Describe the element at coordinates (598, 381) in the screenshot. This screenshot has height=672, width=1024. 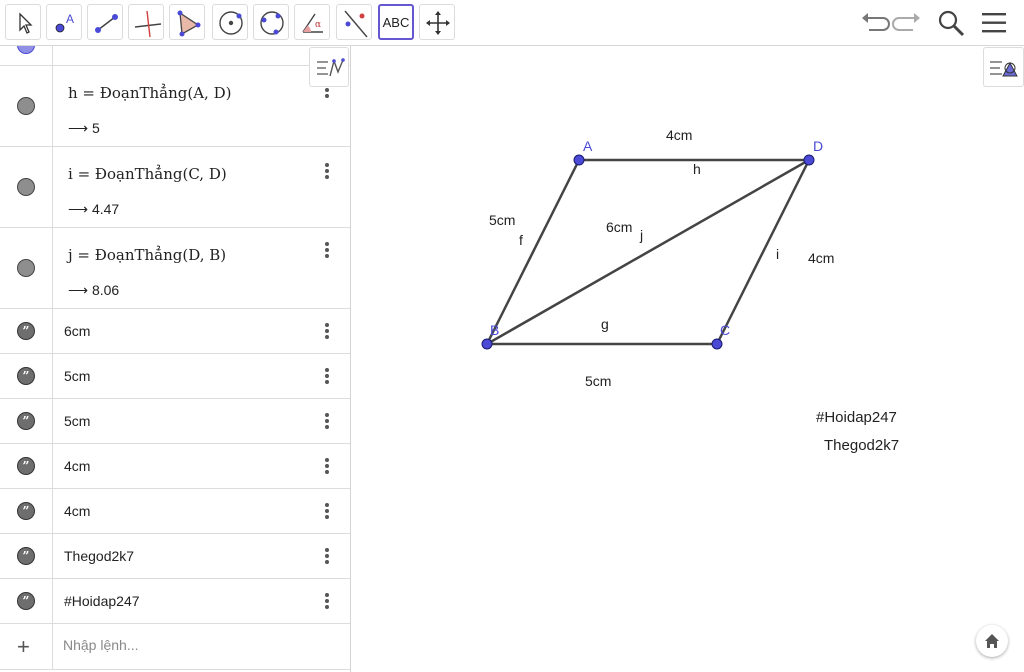
I see `length-text-bottom: 5cm` at that location.